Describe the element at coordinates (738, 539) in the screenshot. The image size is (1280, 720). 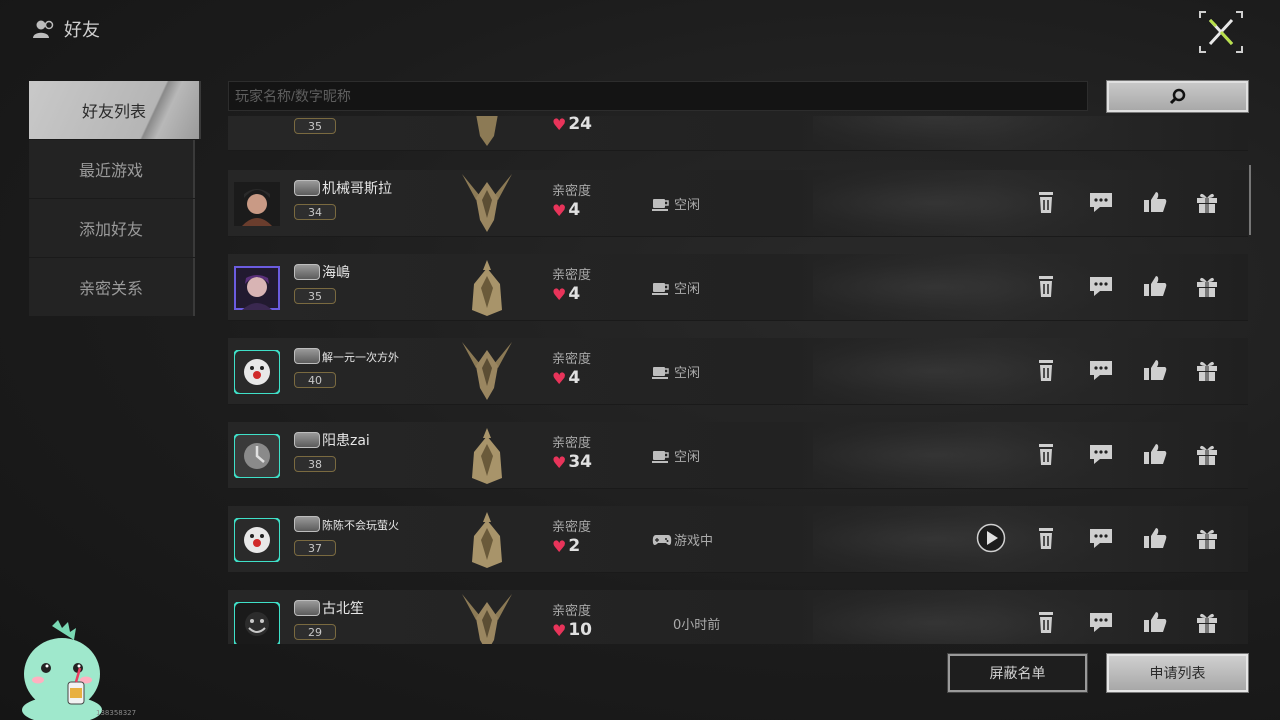
I see `friend-row: 陈陈不会玩萤火 37 亲密度 ♥ 2 游戏中` at that location.